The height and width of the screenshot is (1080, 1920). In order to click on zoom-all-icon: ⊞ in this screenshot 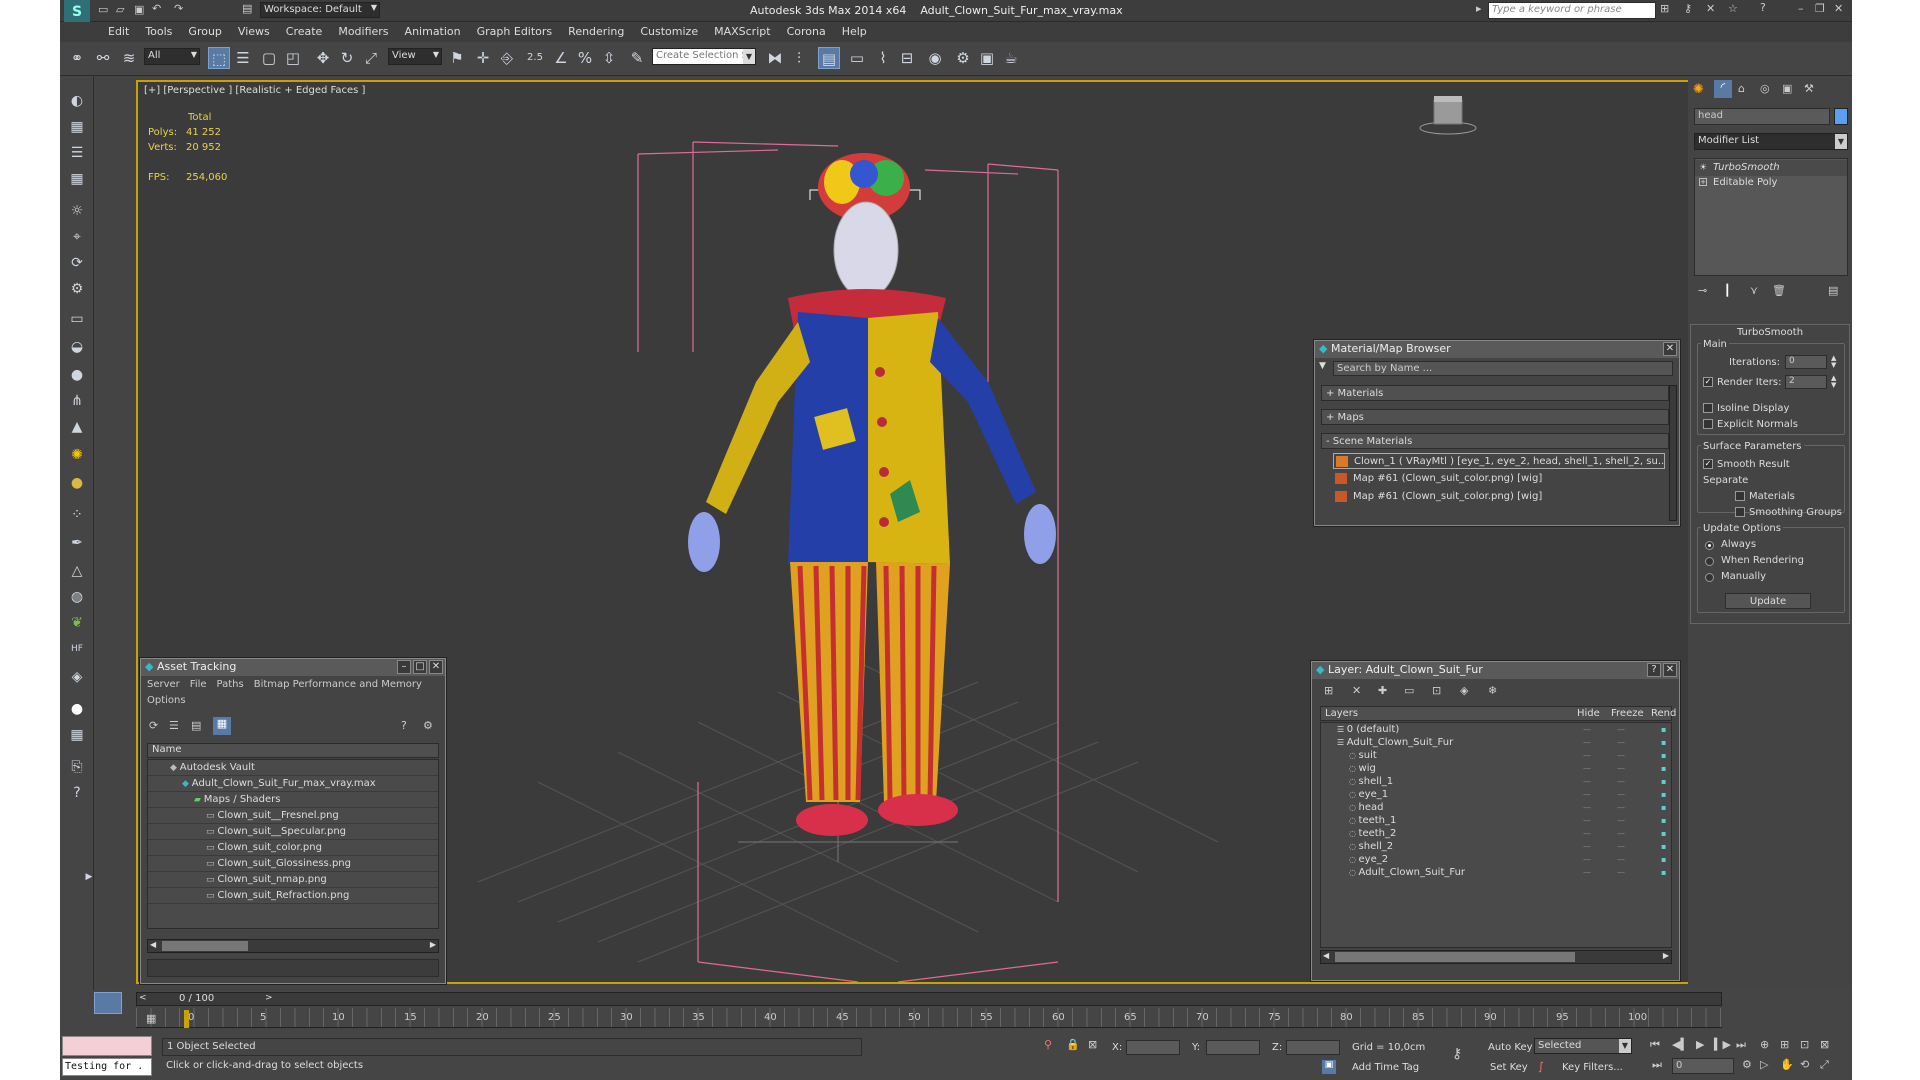, I will do `click(1784, 1044)`.